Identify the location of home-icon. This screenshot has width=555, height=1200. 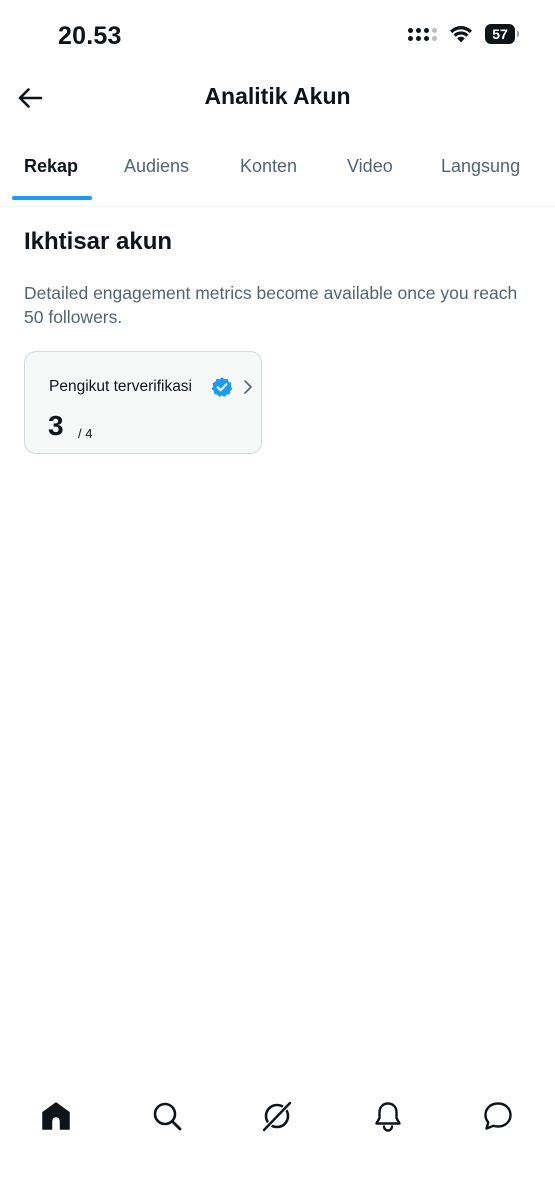
(56, 1116).